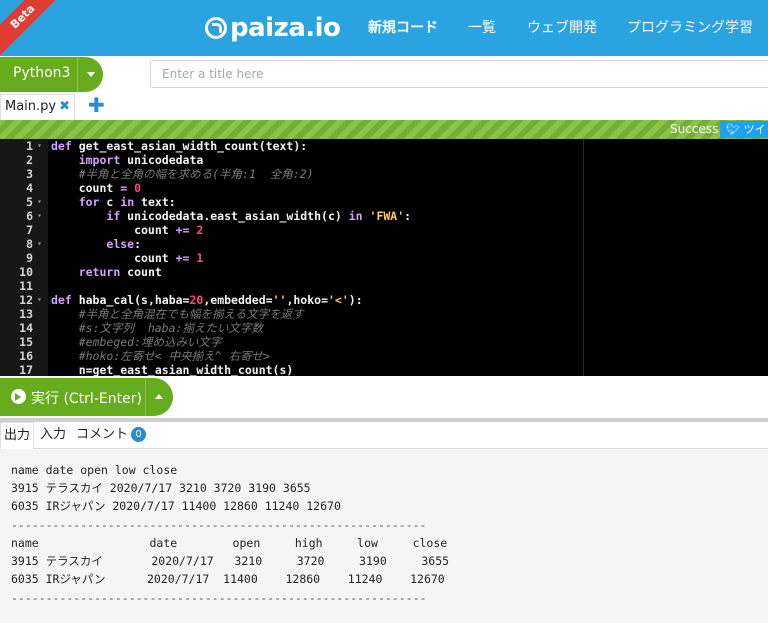  What do you see at coordinates (482, 27) in the screenshot?
I see `nav-list: 一覧` at bounding box center [482, 27].